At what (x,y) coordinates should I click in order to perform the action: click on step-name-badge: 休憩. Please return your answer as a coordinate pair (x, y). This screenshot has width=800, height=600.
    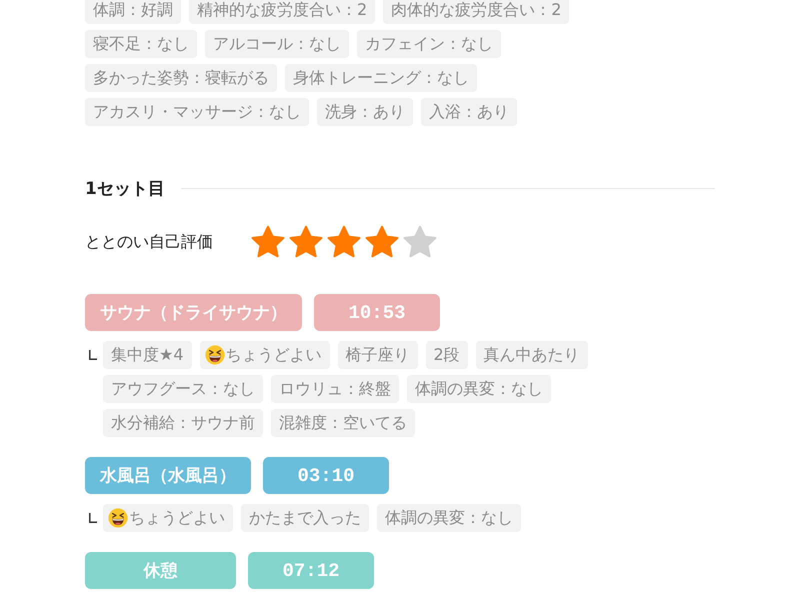
    Looking at the image, I should click on (160, 570).